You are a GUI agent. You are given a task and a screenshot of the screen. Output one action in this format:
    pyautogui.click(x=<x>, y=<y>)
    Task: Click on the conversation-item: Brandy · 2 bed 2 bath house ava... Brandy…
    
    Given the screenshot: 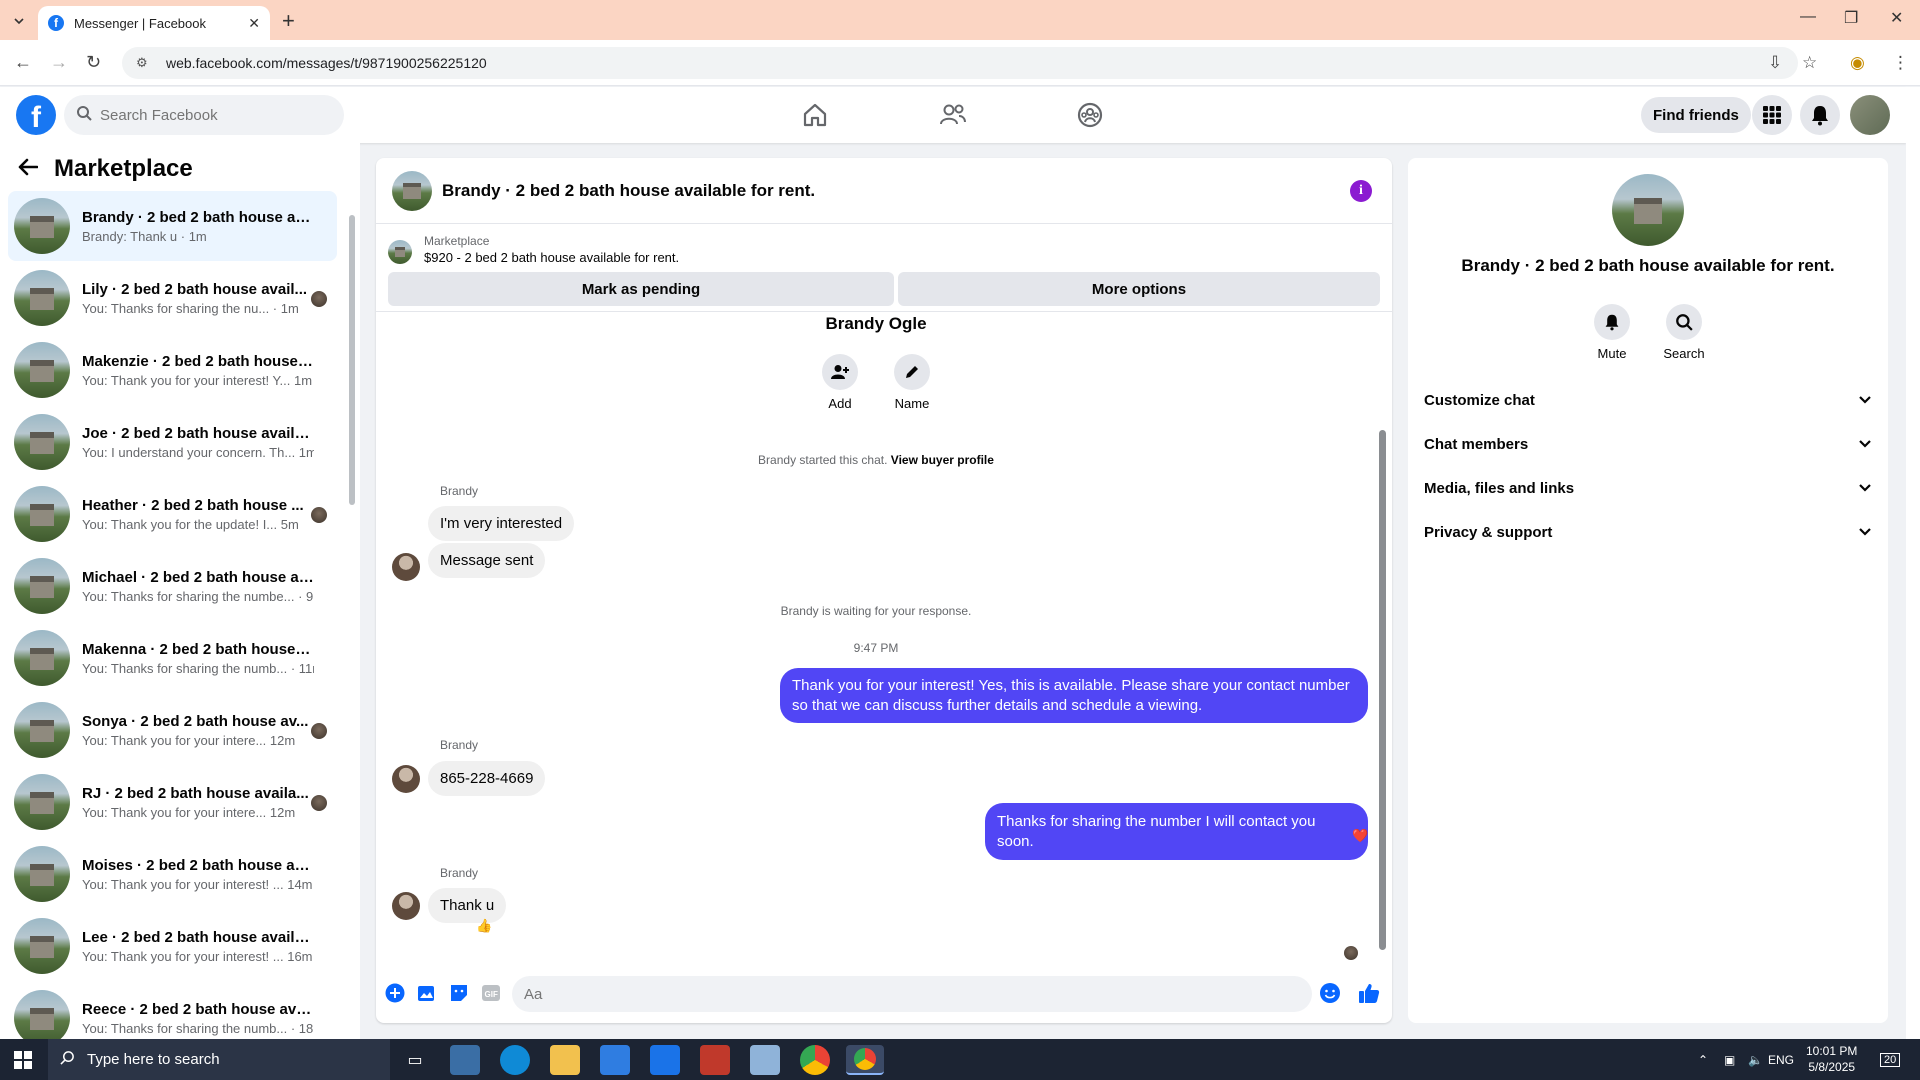 What is the action you would take?
    pyautogui.click(x=172, y=226)
    